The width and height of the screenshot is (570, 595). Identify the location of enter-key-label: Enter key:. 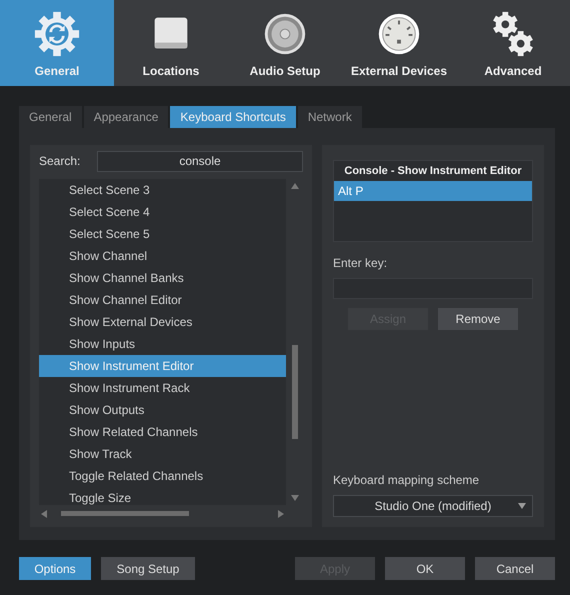
(360, 263).